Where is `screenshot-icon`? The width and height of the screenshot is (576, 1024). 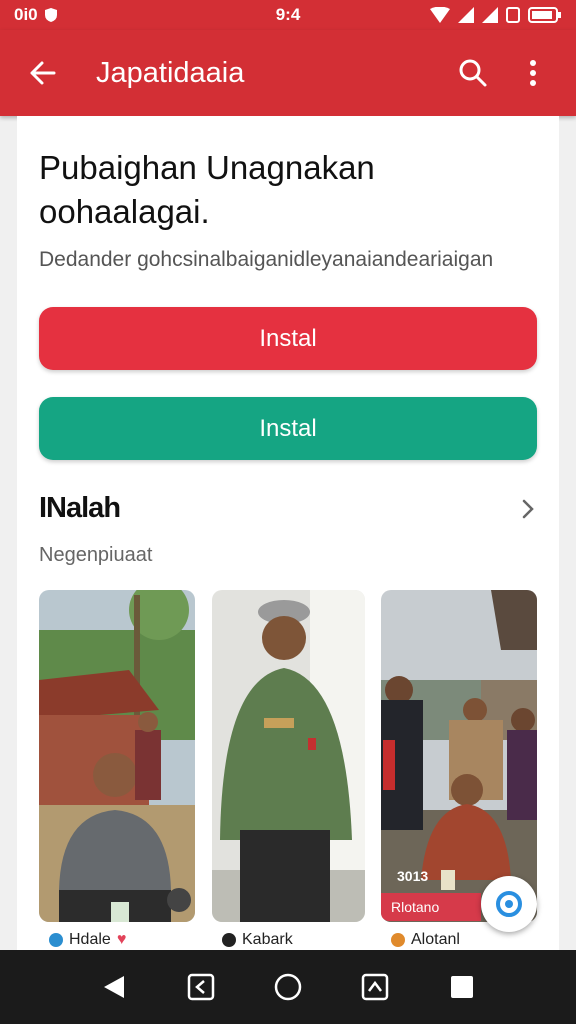 screenshot-icon is located at coordinates (375, 987).